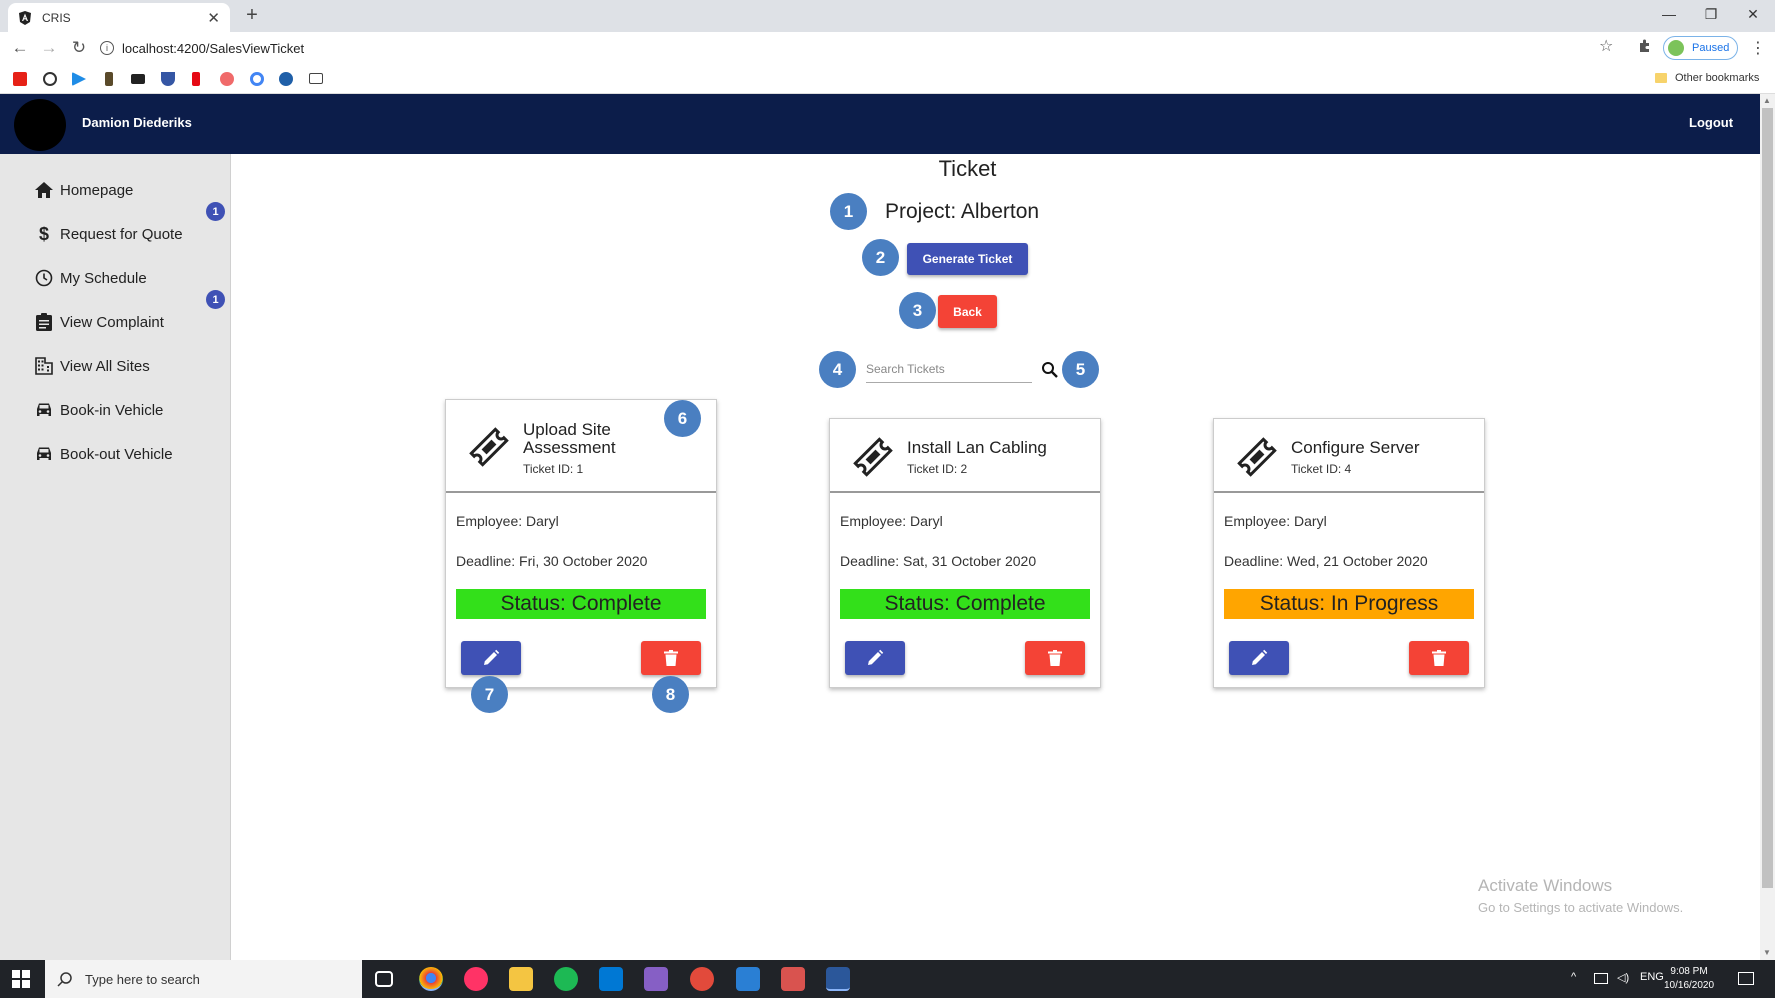  Describe the element at coordinates (196, 79) in the screenshot. I see `netflix-icon` at that location.